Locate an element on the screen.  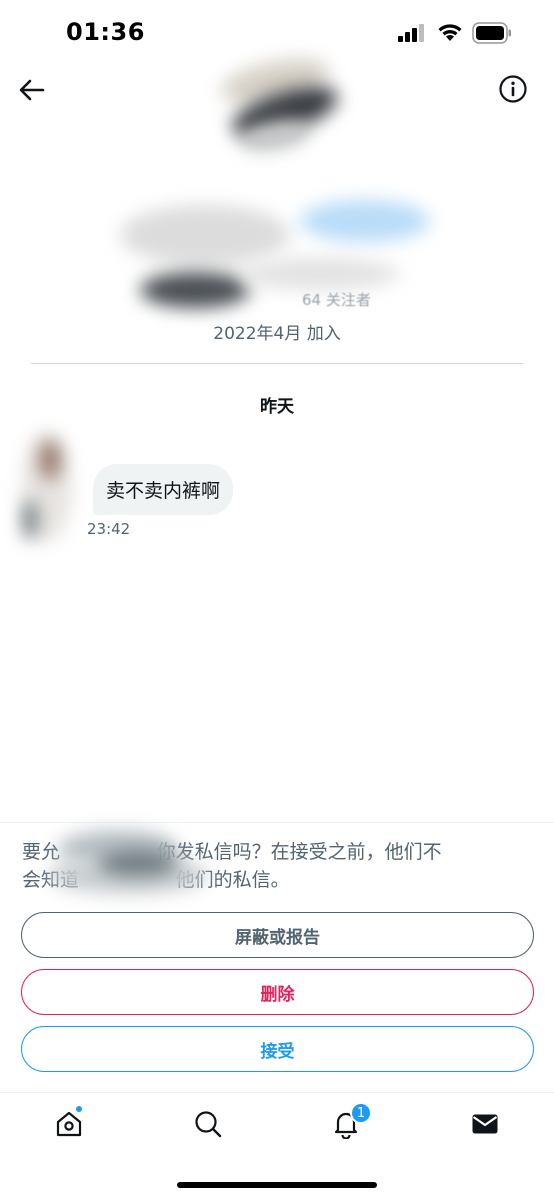
home-unread-dot is located at coordinates (79, 1109).